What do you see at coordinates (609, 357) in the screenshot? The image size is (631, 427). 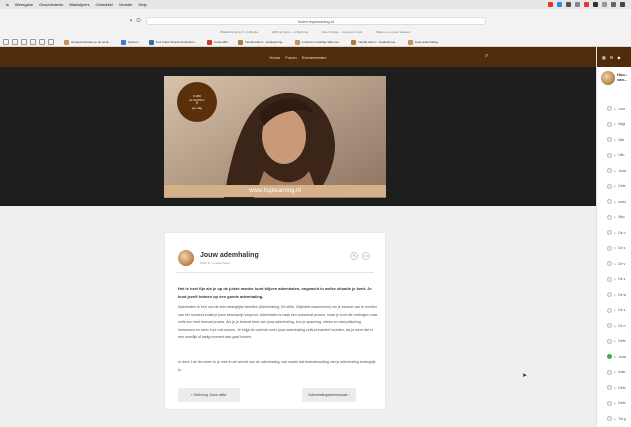 I see `completed-check-icon` at bounding box center [609, 357].